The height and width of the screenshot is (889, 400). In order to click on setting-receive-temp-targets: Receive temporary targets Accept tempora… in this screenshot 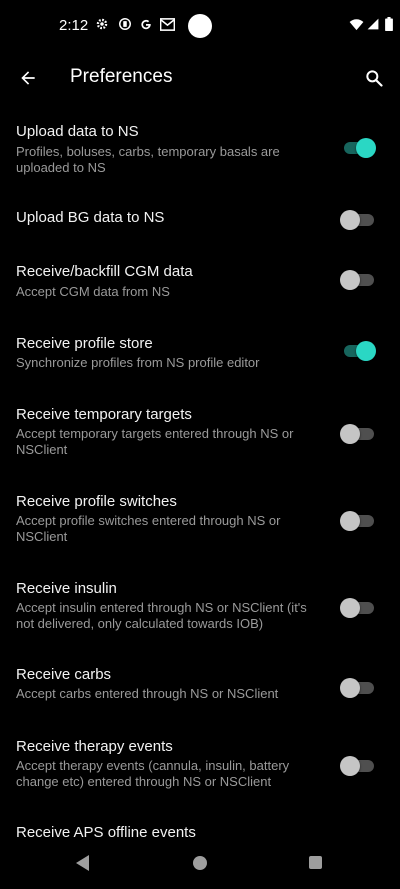, I will do `click(200, 431)`.